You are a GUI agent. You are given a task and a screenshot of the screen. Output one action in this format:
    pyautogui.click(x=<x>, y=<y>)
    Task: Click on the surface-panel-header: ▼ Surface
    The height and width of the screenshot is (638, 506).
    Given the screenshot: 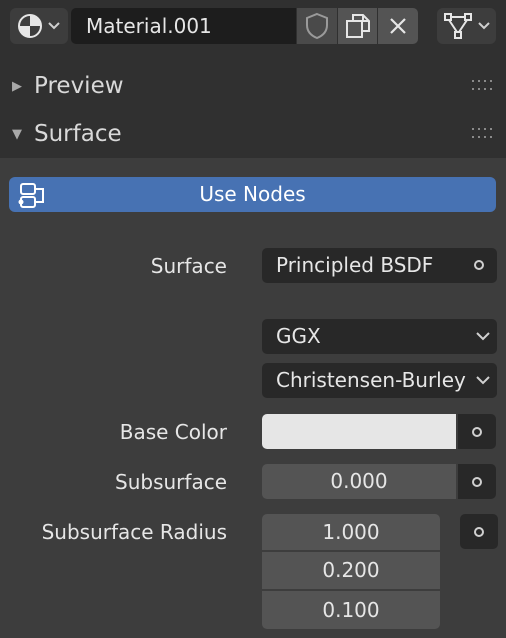 What is the action you would take?
    pyautogui.click(x=253, y=134)
    